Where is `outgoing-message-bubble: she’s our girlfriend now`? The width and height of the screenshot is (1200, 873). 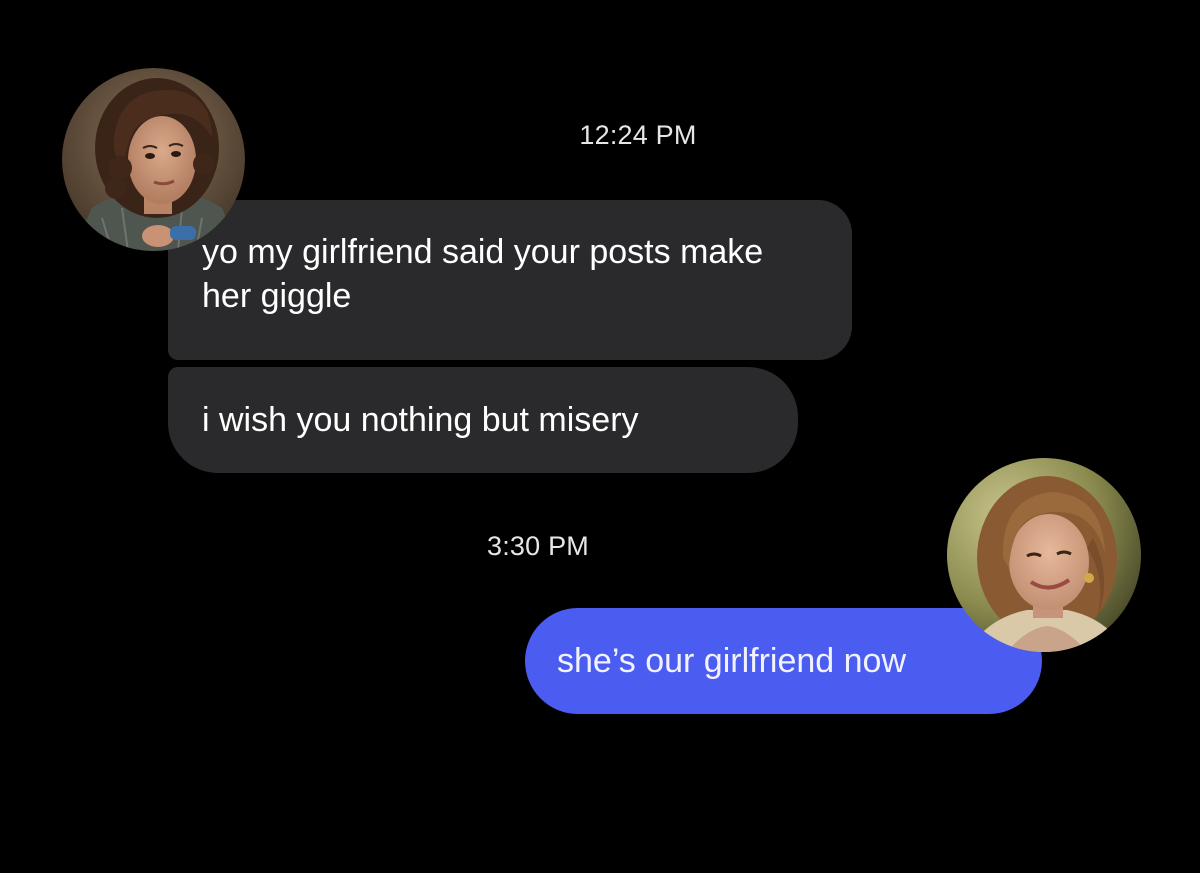
outgoing-message-bubble: she’s our girlfriend now is located at coordinates (783, 661).